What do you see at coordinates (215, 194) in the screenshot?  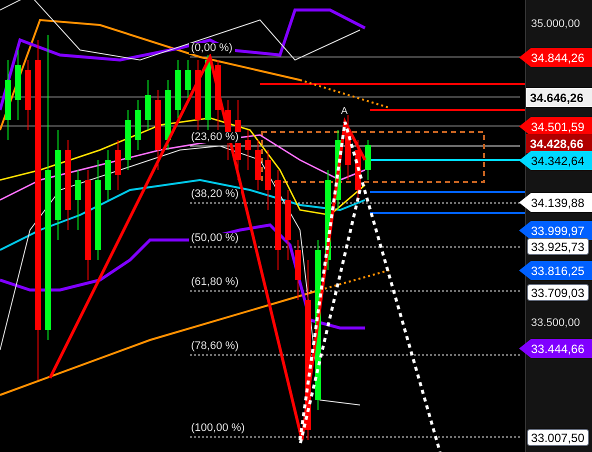 I see `fibonacci-label: (38,20 %)` at bounding box center [215, 194].